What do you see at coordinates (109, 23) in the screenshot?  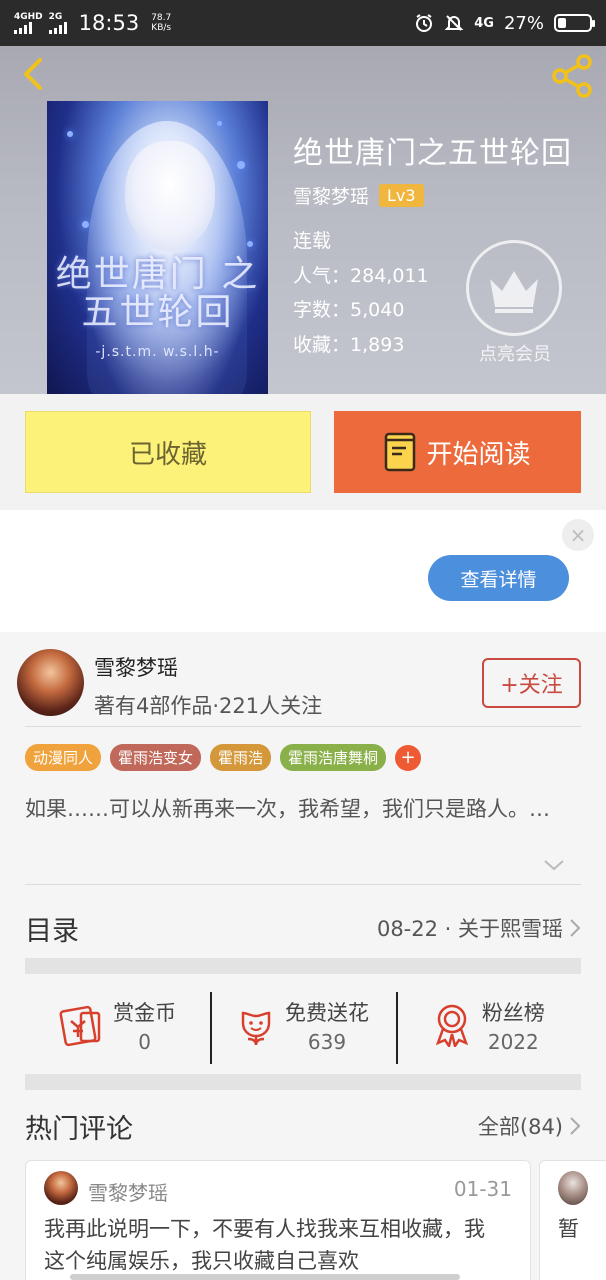 I see `clock: 18:53` at bounding box center [109, 23].